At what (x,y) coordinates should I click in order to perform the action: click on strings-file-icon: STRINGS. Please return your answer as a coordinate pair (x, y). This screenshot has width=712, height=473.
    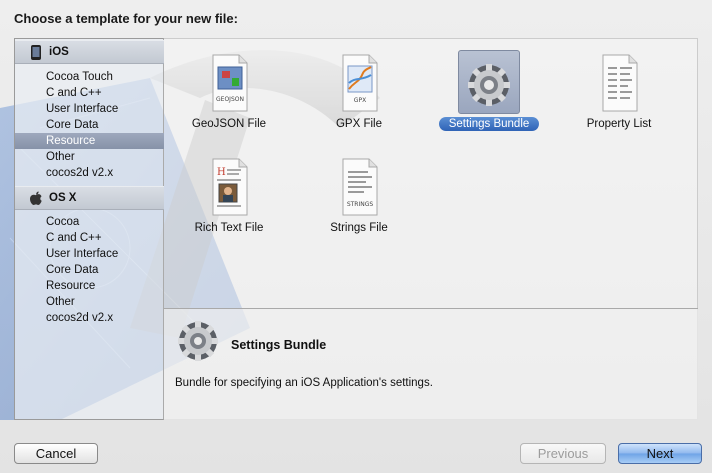
    Looking at the image, I should click on (360, 187).